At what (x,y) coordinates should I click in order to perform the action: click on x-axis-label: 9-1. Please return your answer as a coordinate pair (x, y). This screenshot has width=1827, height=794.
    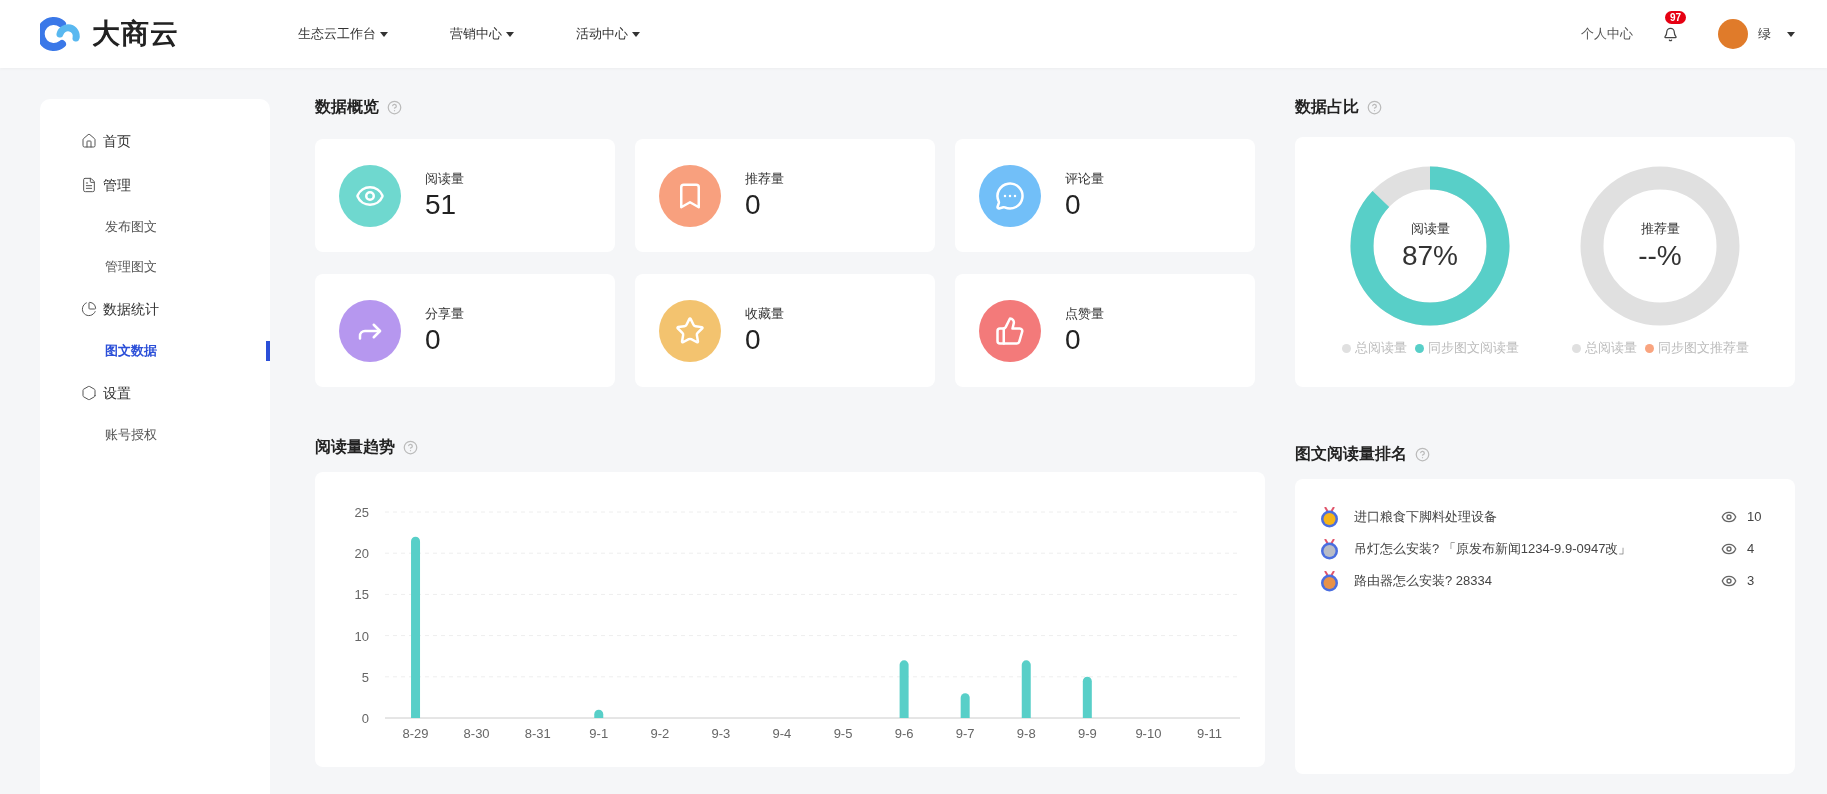
    Looking at the image, I should click on (599, 733).